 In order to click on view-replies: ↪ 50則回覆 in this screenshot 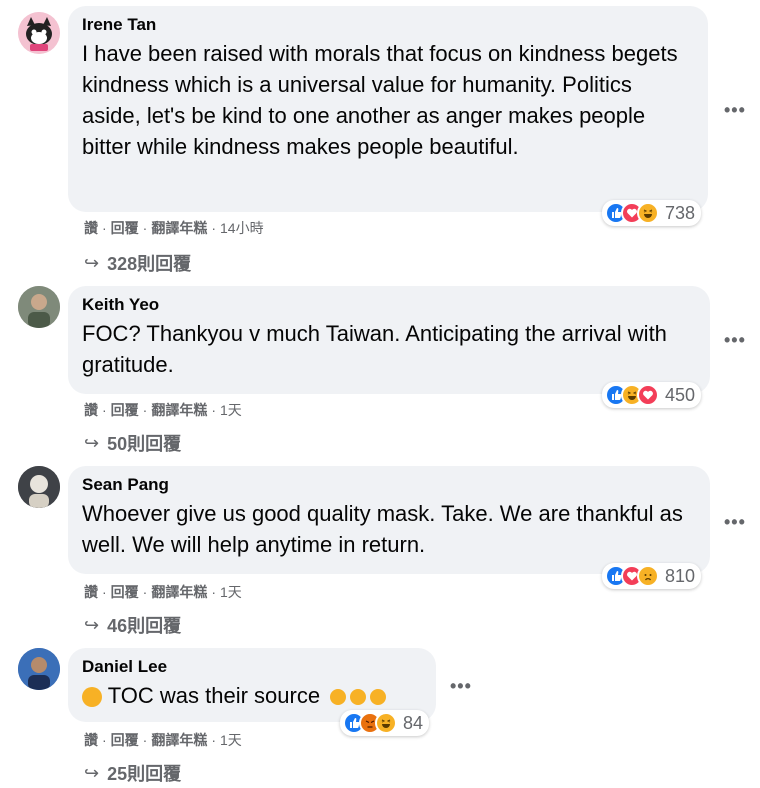, I will do `click(132, 443)`.